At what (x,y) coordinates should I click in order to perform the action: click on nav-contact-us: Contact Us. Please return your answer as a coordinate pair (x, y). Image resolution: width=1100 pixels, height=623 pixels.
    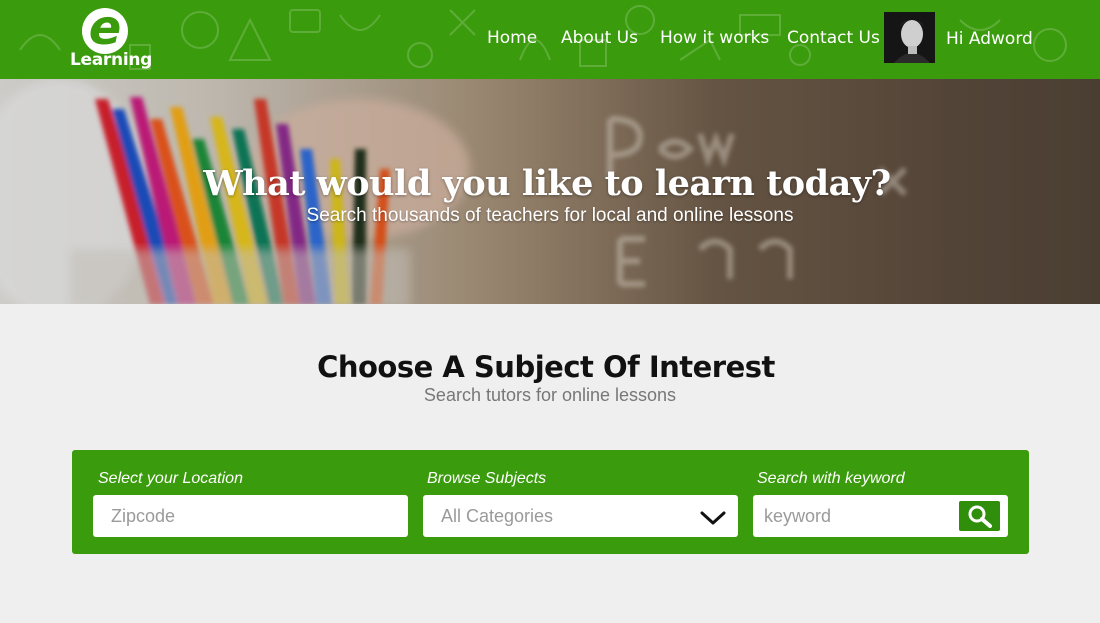
    Looking at the image, I should click on (833, 38).